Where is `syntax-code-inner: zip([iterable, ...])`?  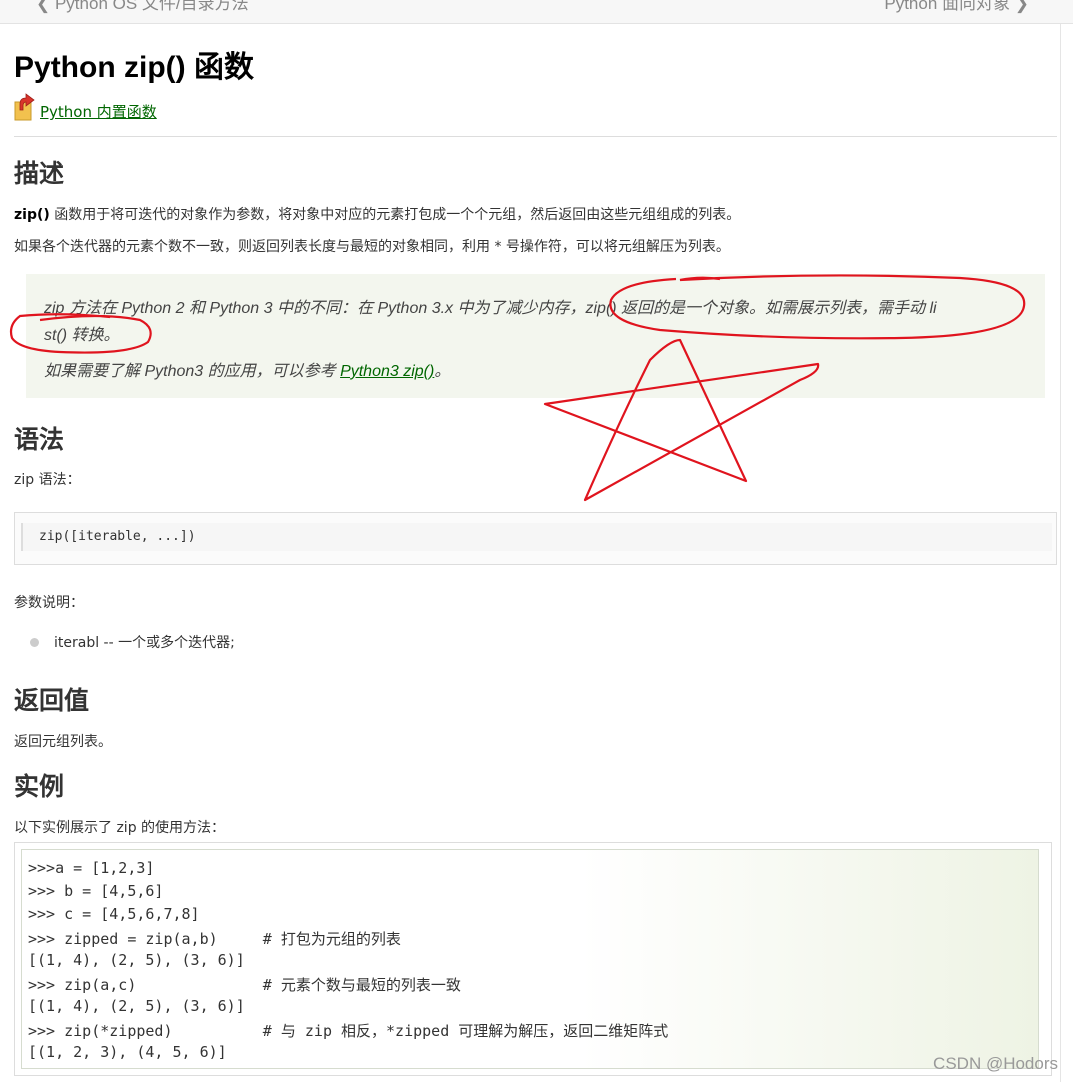 syntax-code-inner: zip([iterable, ...]) is located at coordinates (536, 537).